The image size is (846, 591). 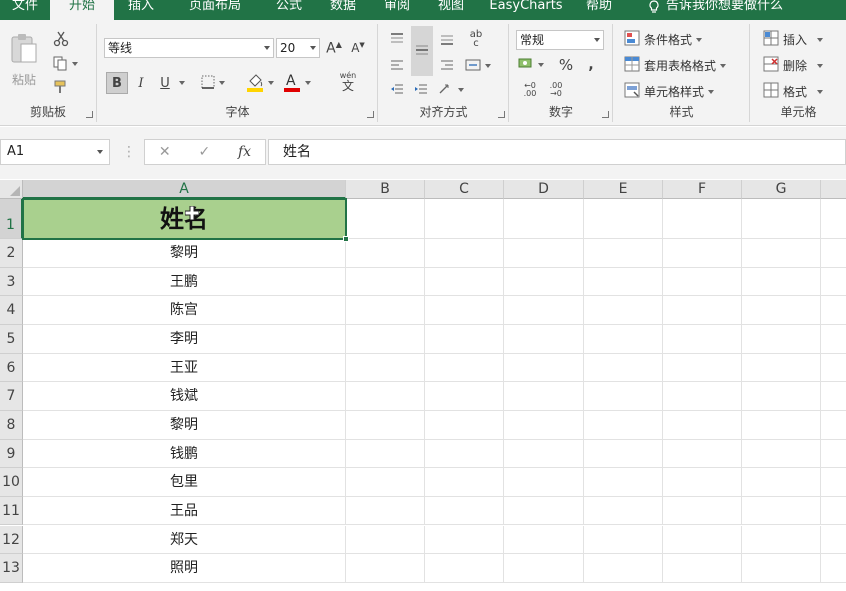 I want to click on row-header-6: 6, so click(x=11, y=368).